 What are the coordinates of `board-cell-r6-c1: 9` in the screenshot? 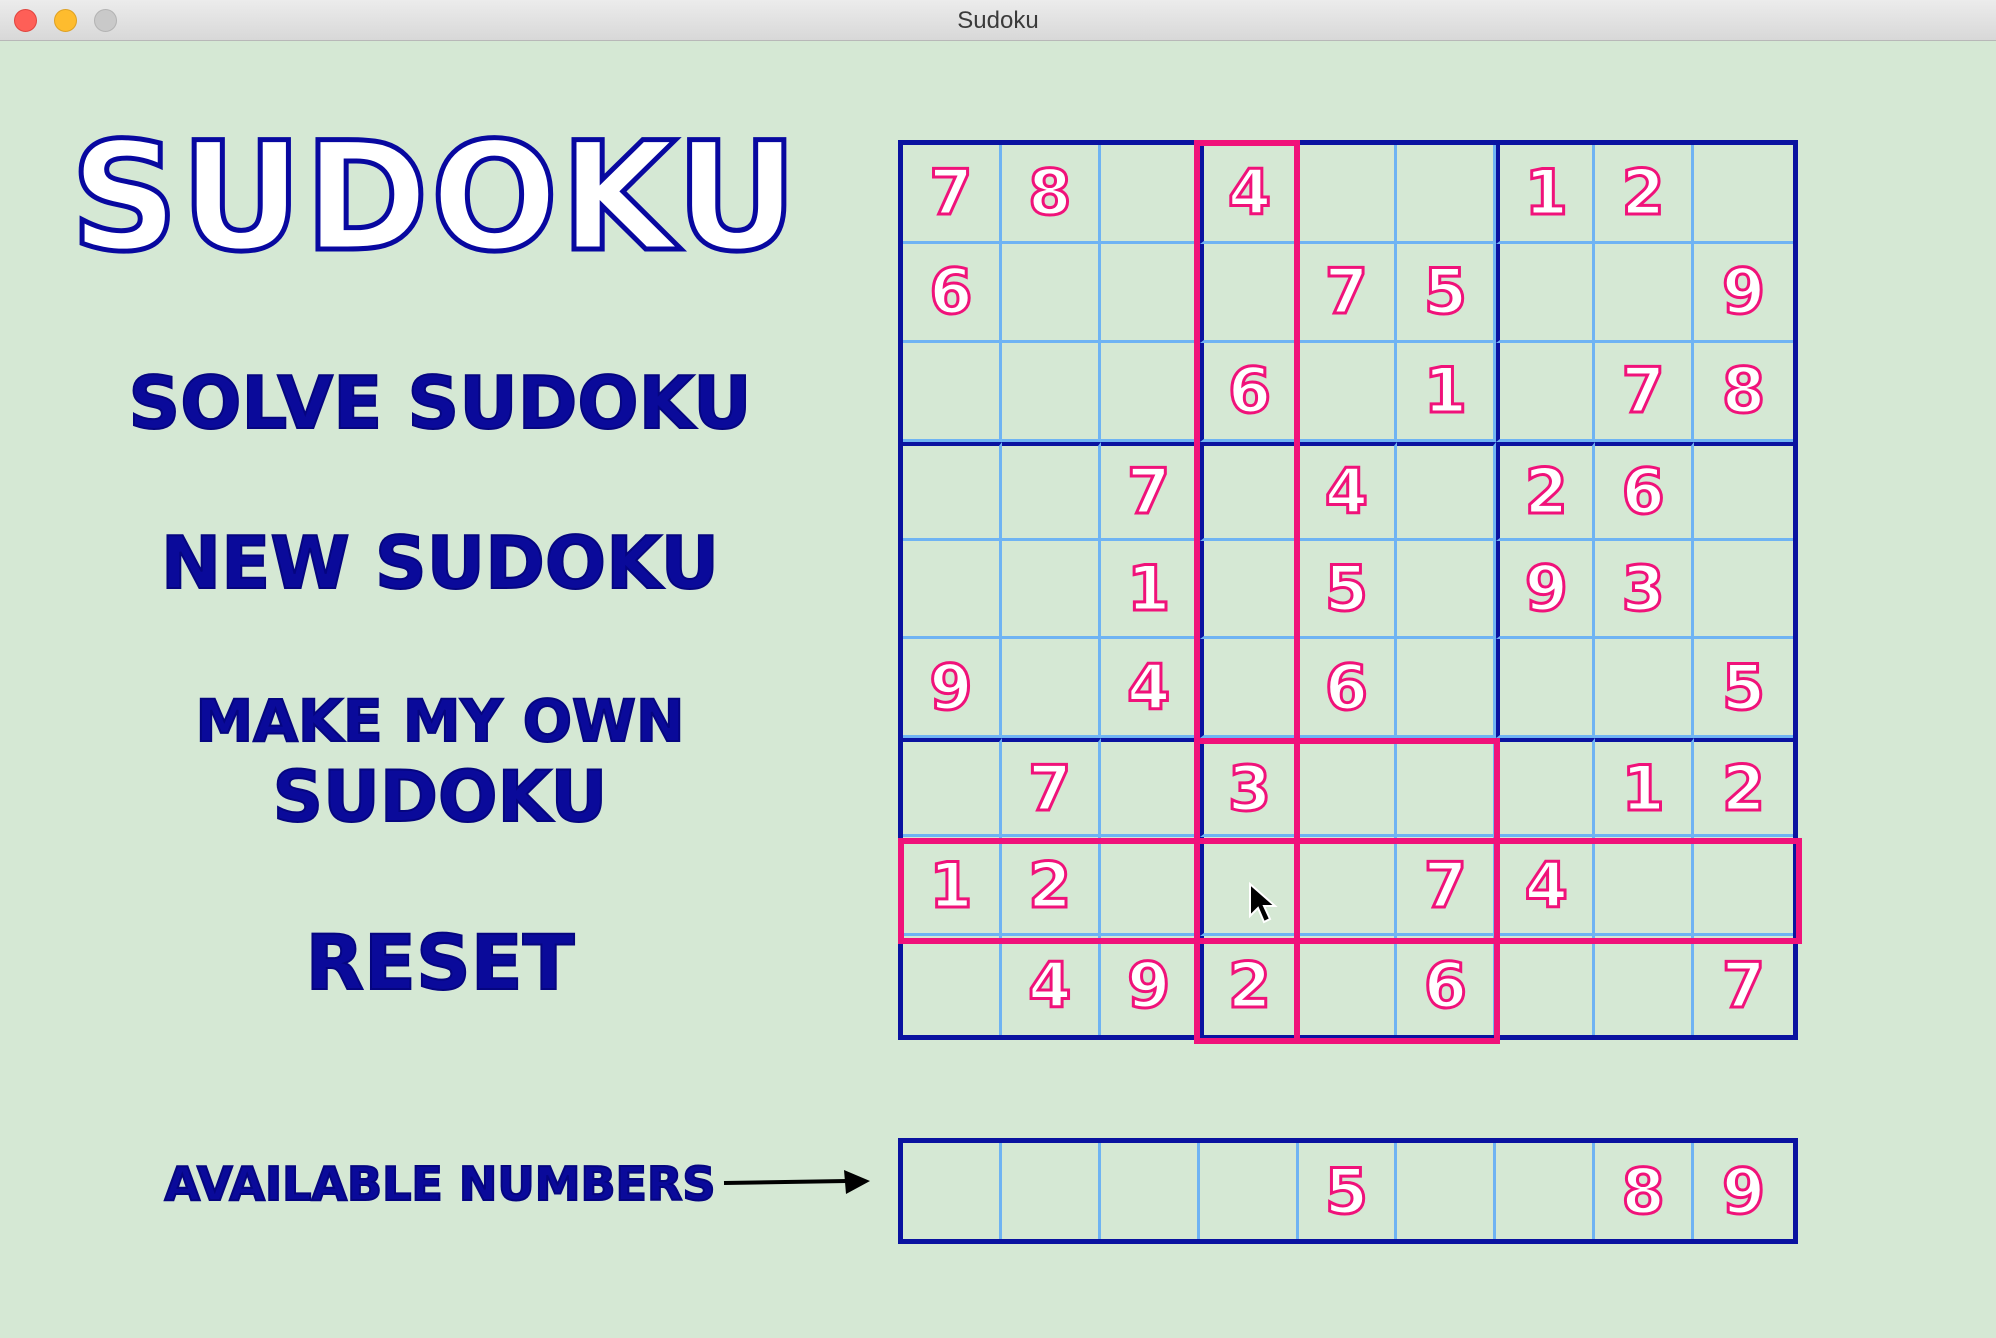 It's located at (952, 689).